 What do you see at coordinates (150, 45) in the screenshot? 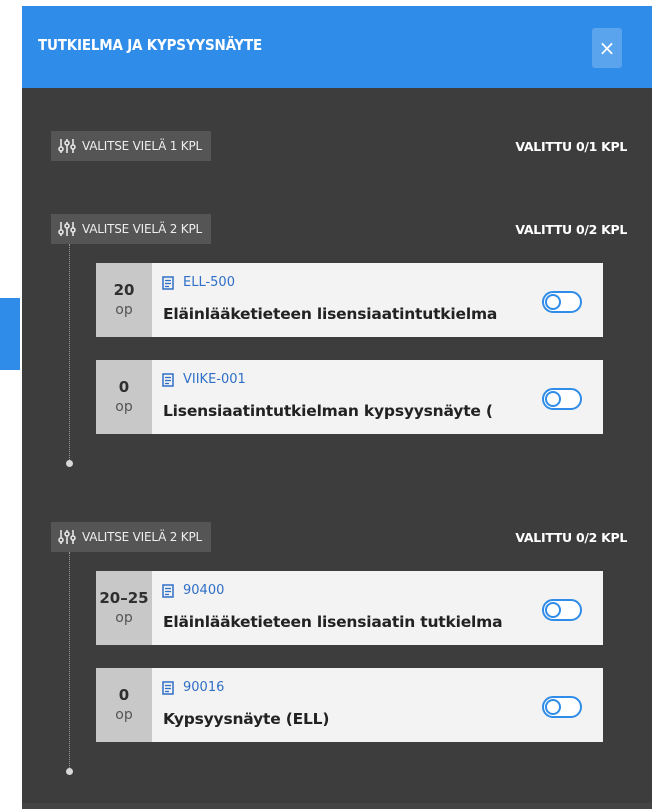
I see `modal-title: TUTKIELMA JA KYPSYYSNÄYTE` at bounding box center [150, 45].